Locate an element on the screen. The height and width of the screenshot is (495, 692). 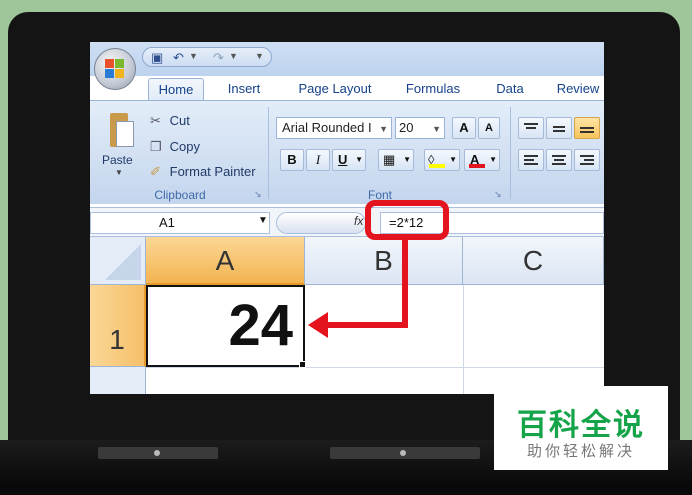
office-logo-icon is located at coordinates (115, 69).